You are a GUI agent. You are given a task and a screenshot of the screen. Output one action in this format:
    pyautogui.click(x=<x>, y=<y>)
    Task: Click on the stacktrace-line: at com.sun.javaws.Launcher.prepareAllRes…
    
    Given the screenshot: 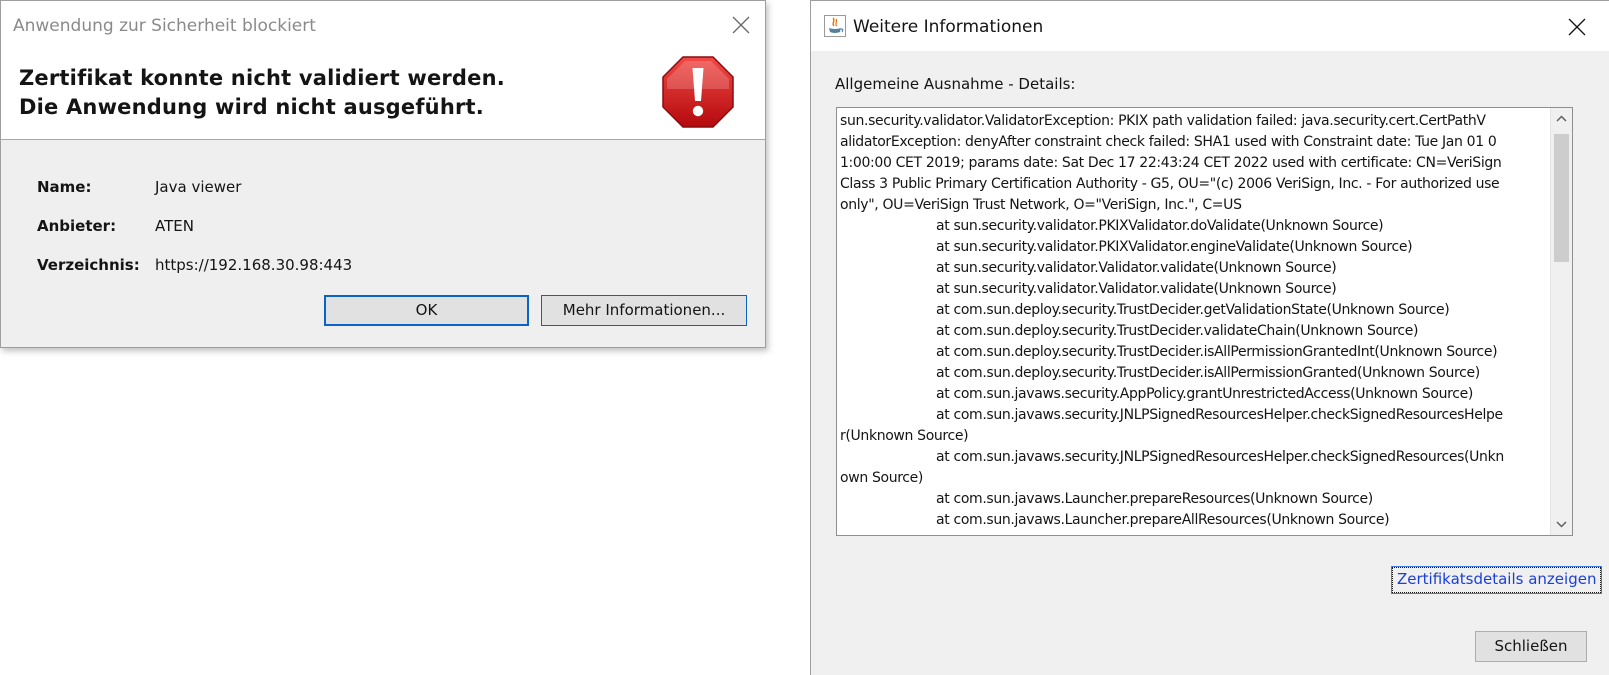 What is the action you would take?
    pyautogui.click(x=1163, y=520)
    